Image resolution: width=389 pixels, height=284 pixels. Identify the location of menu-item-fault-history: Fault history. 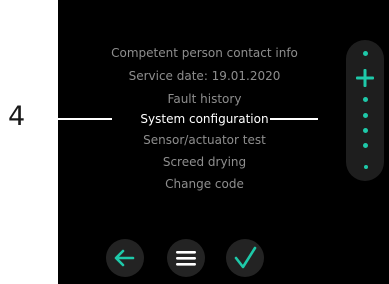
(204, 99).